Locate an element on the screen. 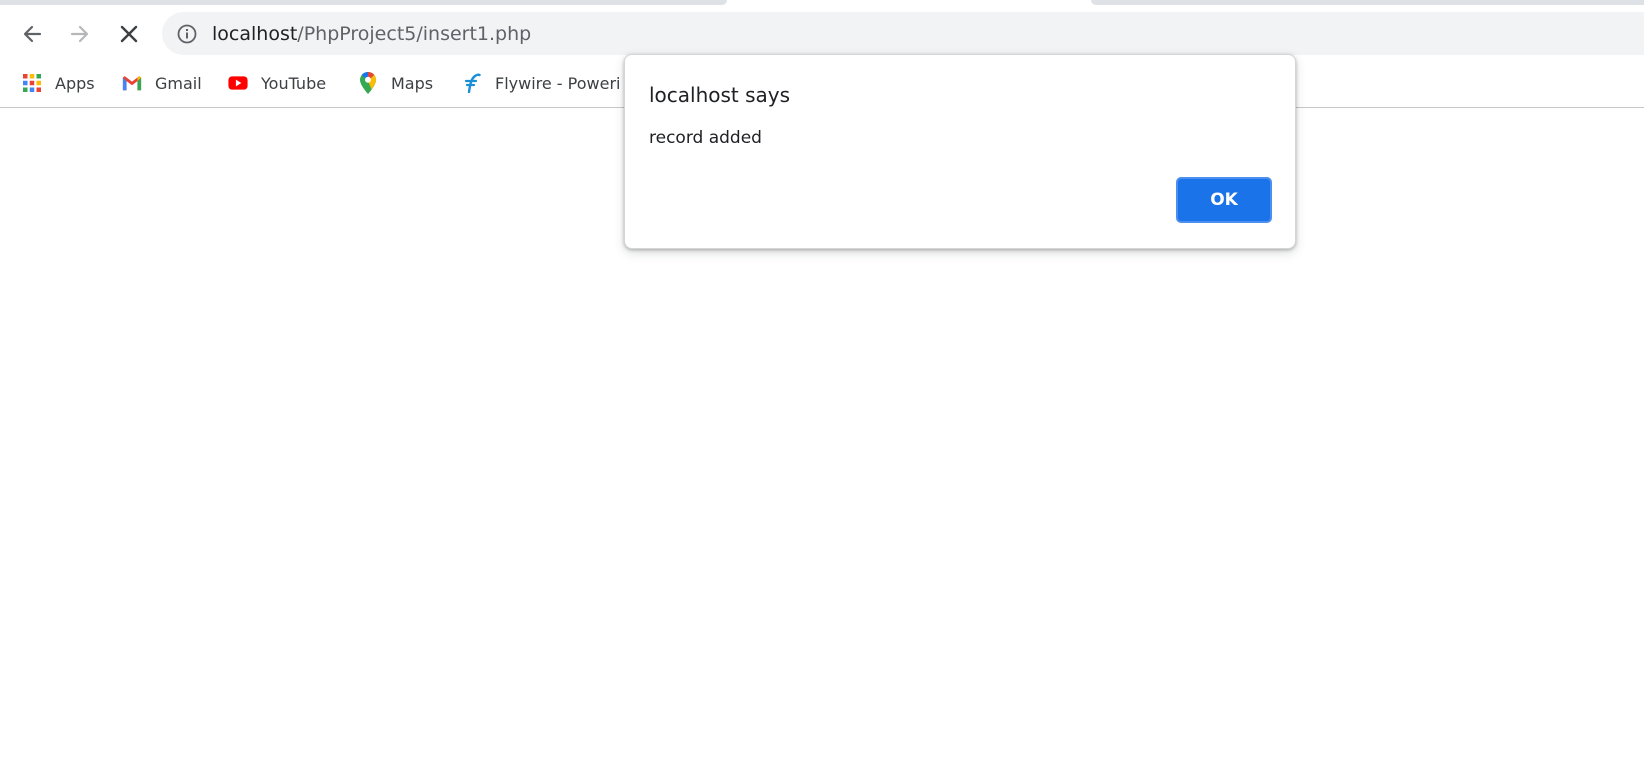 The image size is (1644, 775). dialog-message: record added is located at coordinates (705, 138).